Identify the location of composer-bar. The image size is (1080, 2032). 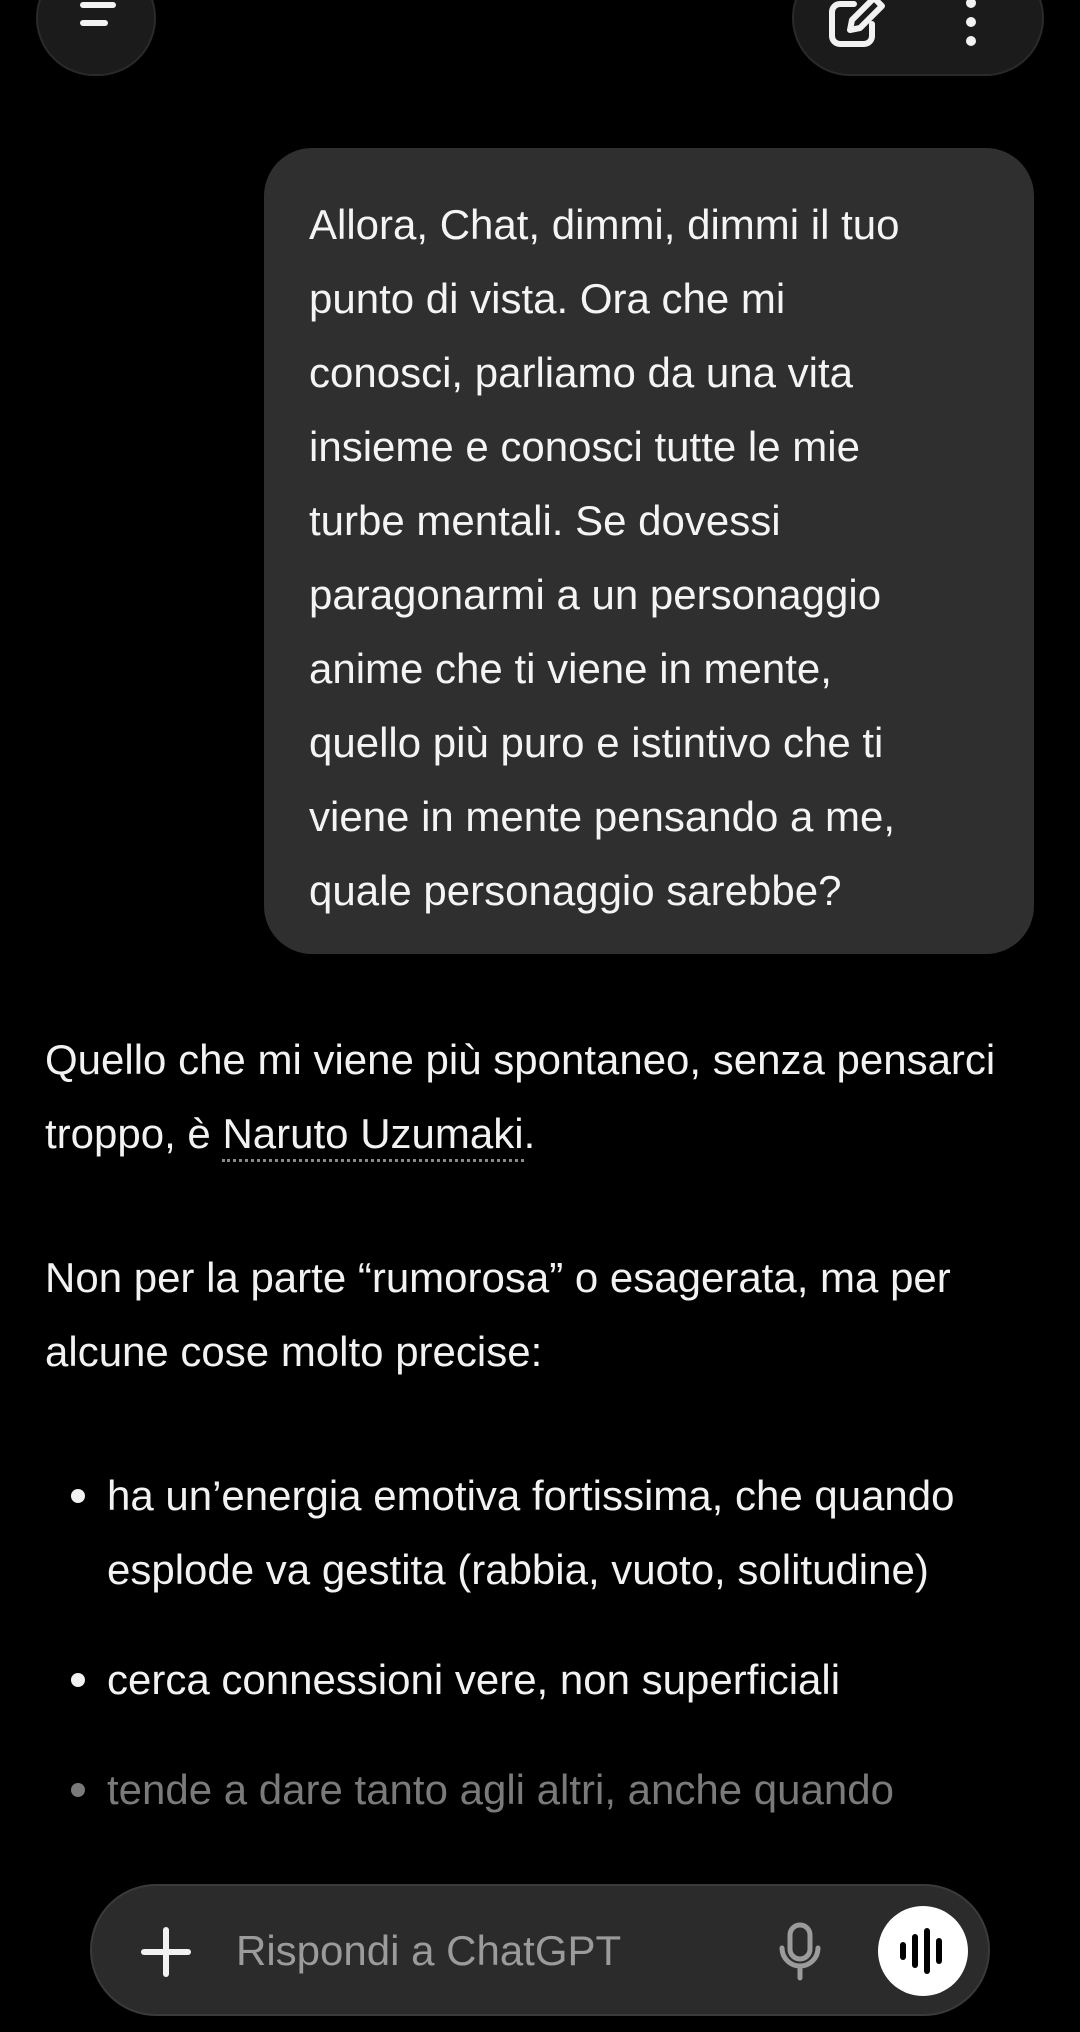
(540, 1950).